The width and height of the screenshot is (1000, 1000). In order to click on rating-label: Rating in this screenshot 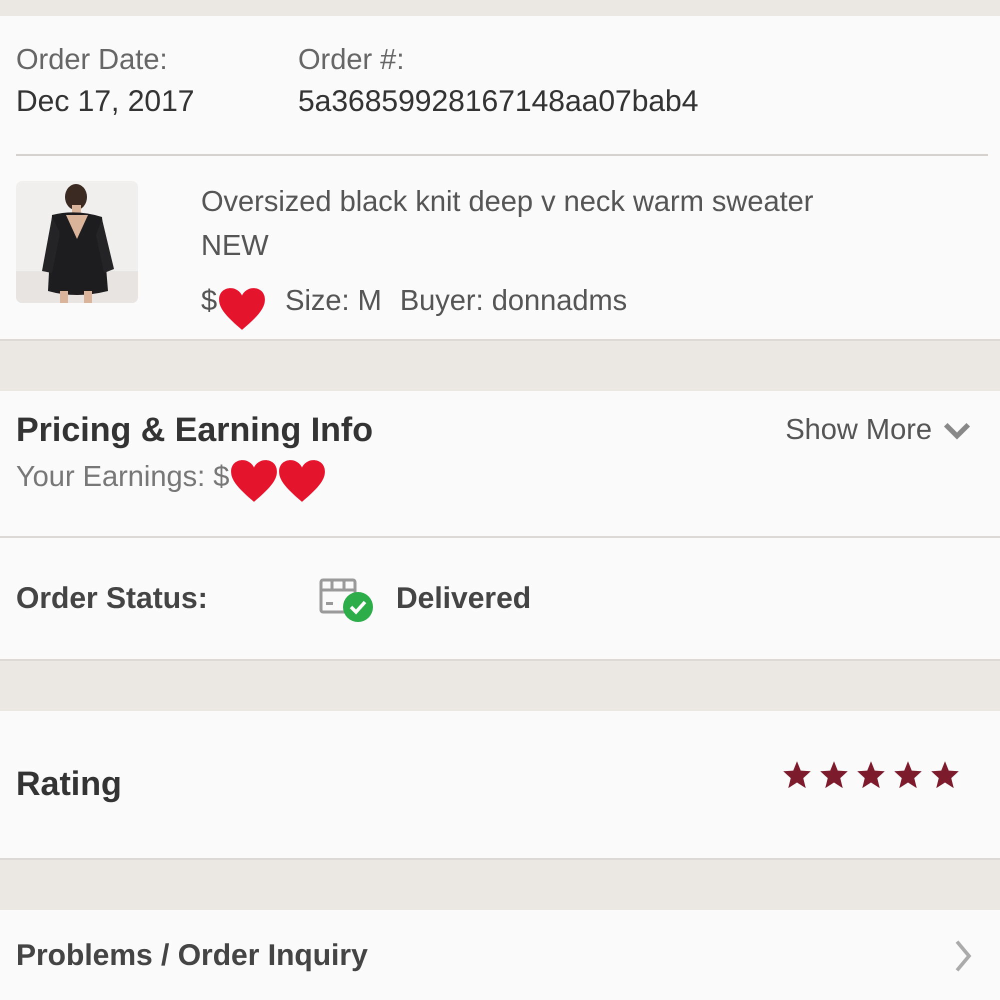, I will do `click(69, 784)`.